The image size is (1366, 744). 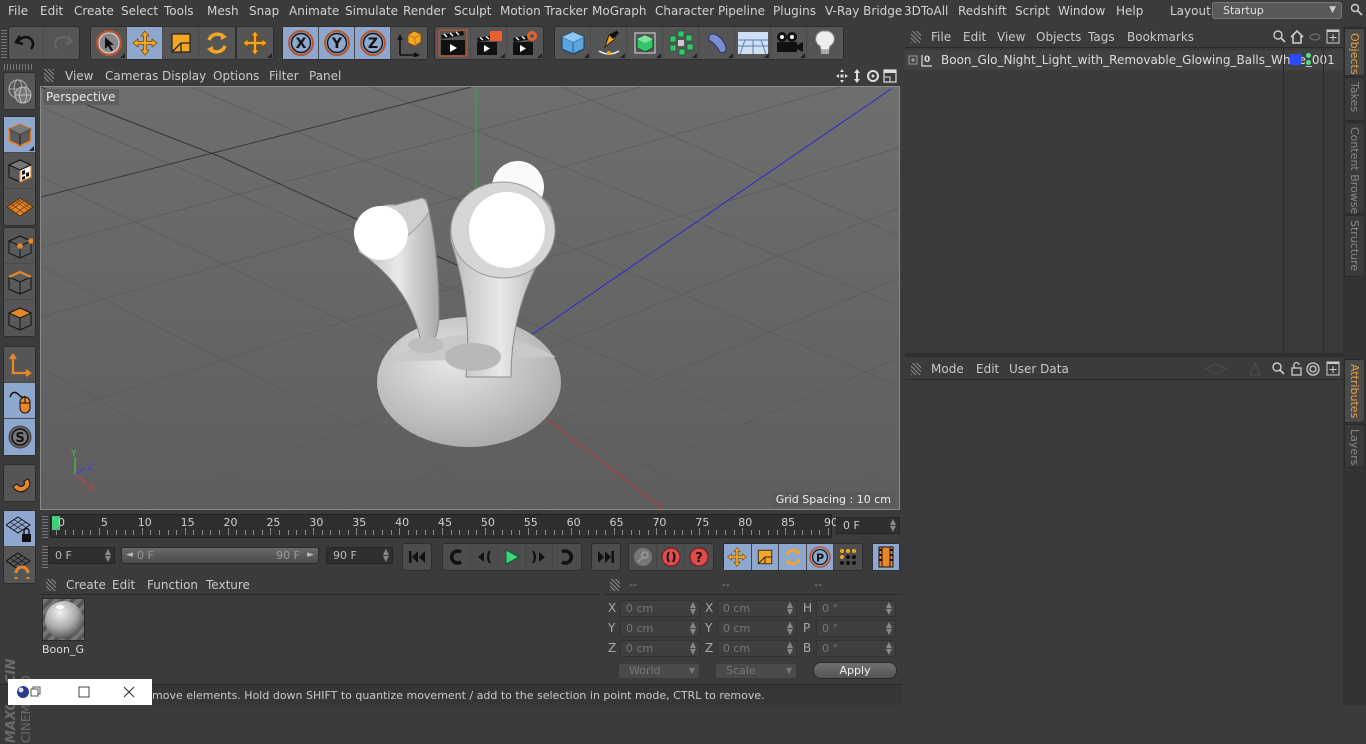 I want to click on restore-icon, so click(x=36, y=692).